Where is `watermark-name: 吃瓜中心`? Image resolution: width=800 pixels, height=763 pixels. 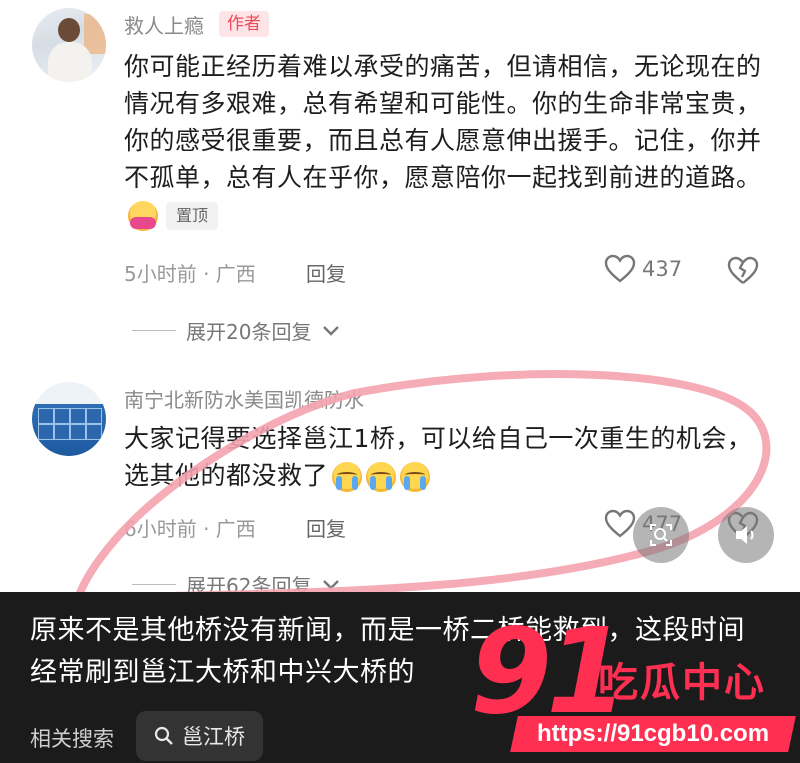
watermark-name: 吃瓜中心 is located at coordinates (682, 683).